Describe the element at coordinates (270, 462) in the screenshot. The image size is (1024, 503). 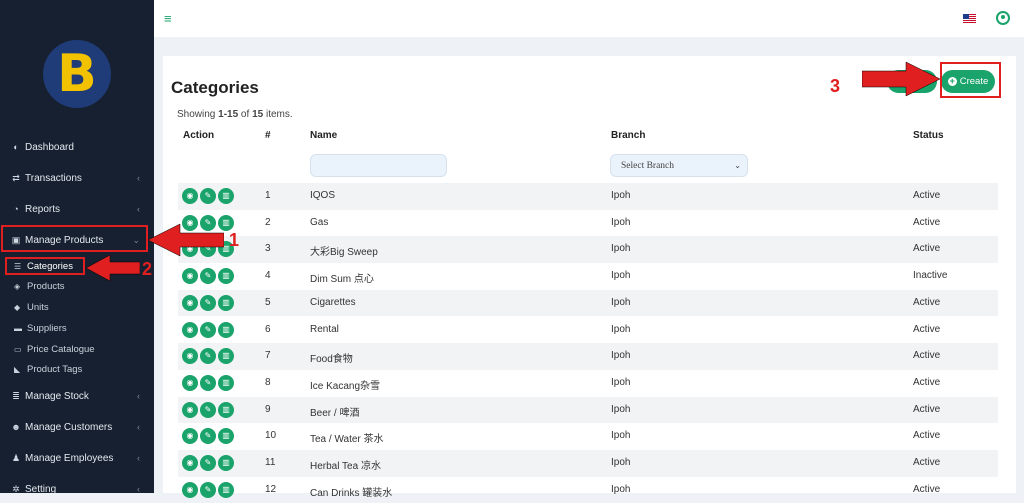
I see `cell-num: 11` at that location.